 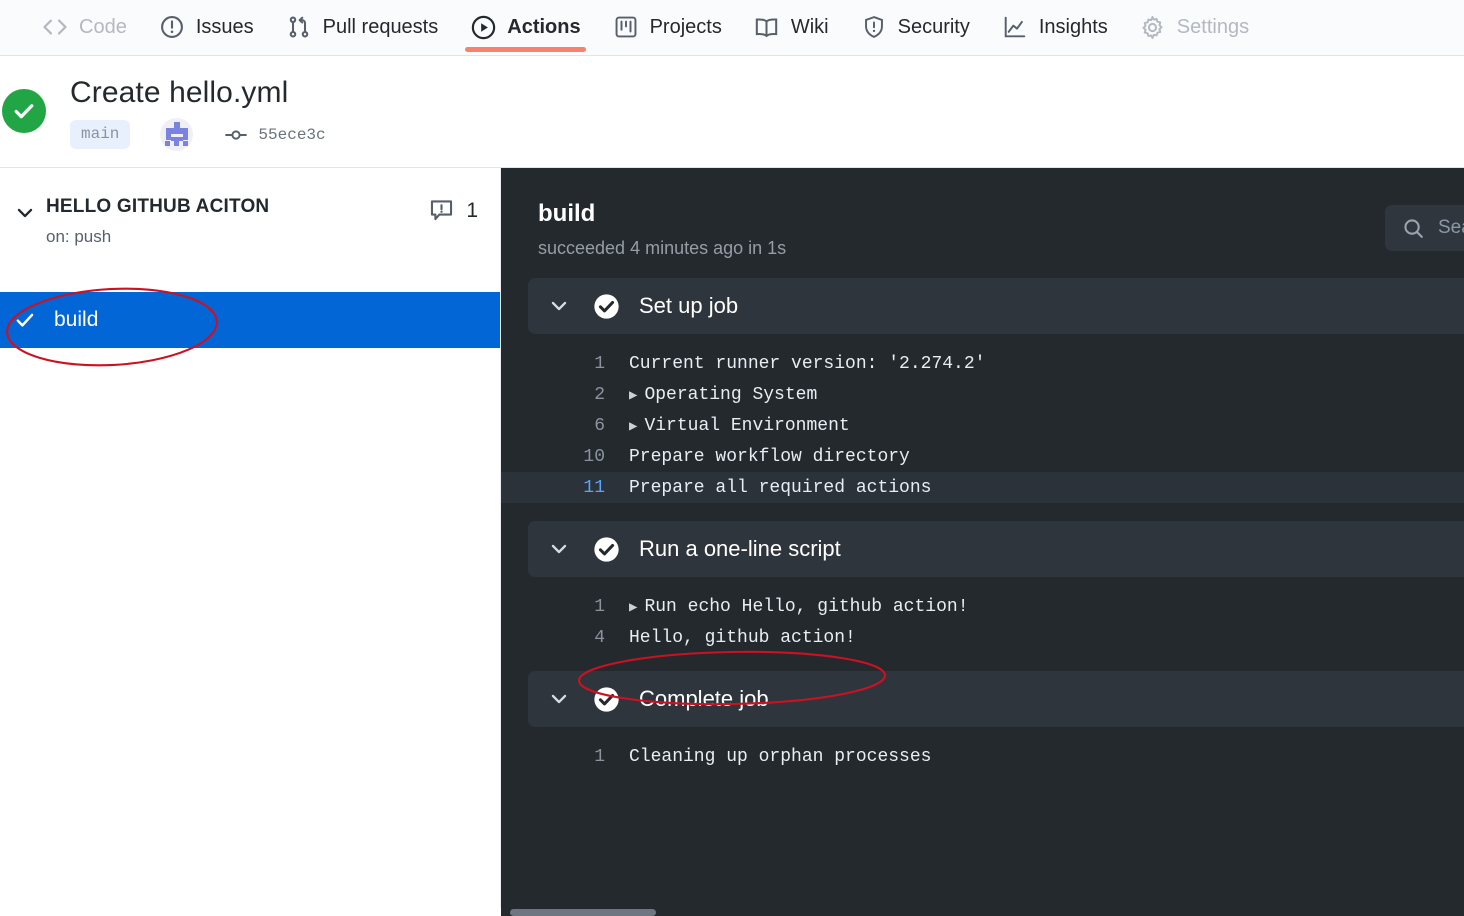 What do you see at coordinates (594, 487) in the screenshot?
I see `log-line-number: 11` at bounding box center [594, 487].